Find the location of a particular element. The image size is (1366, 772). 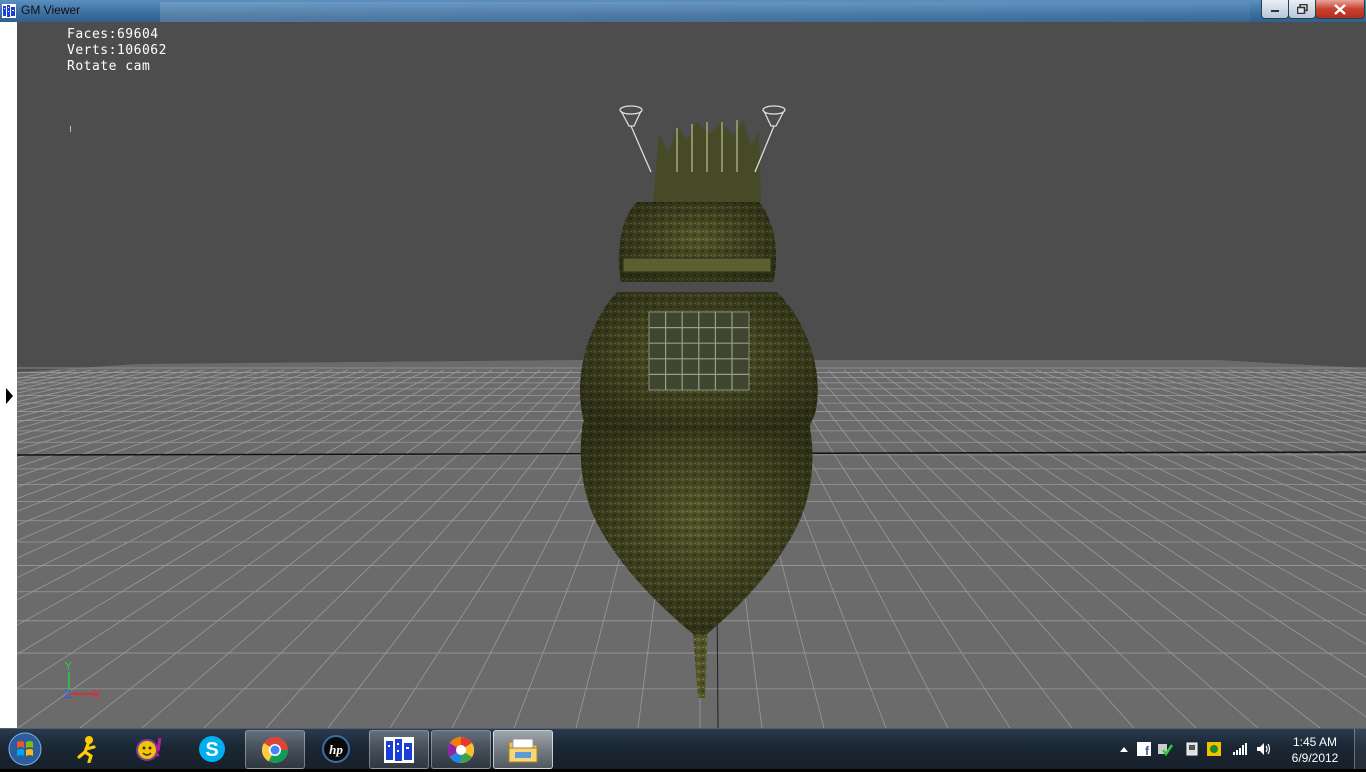

svg-text: S is located at coordinates (211, 750).